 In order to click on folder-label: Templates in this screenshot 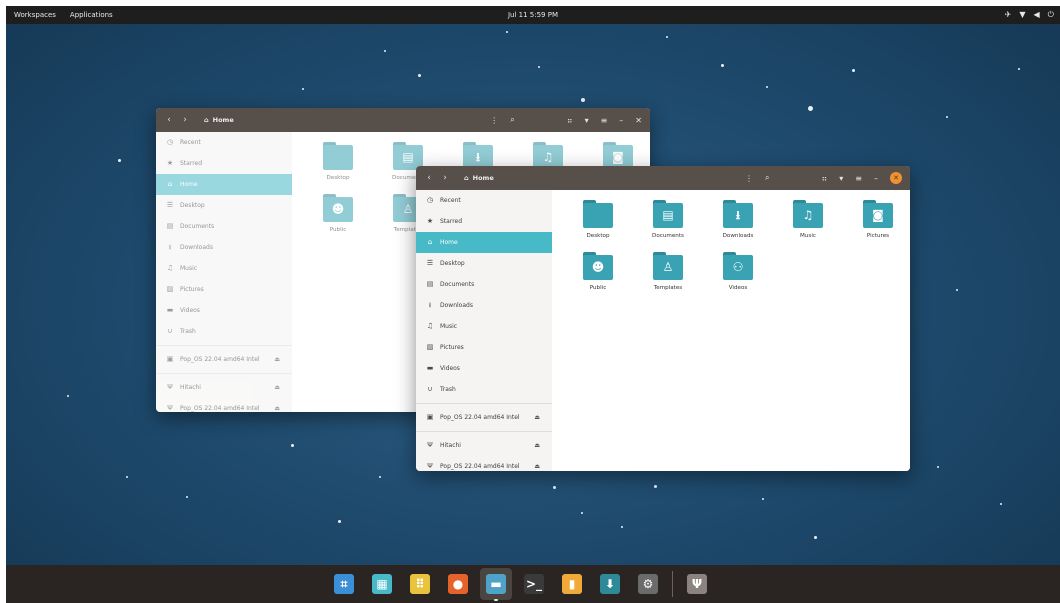, I will do `click(668, 288)`.